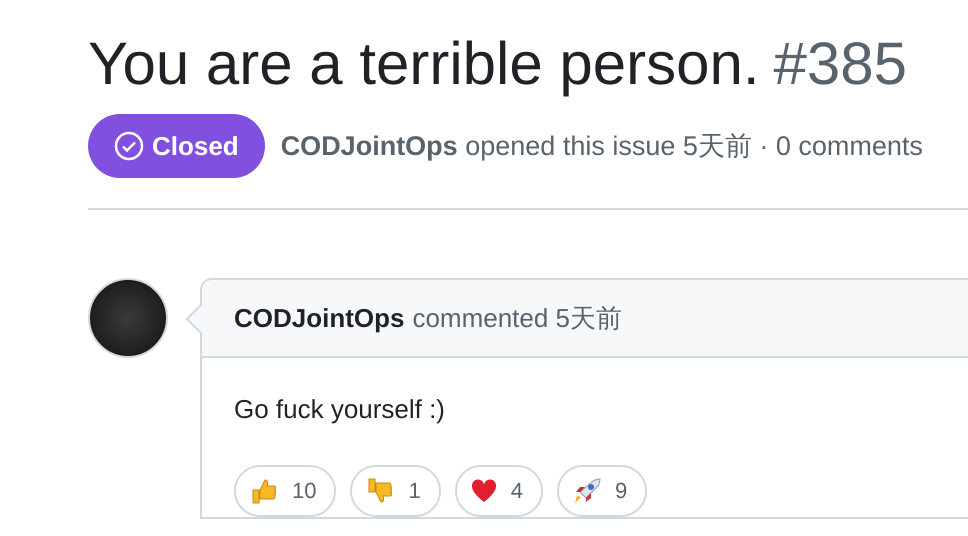 The image size is (968, 536). I want to click on comment-timestamp: commented 5天前, so click(517, 318).